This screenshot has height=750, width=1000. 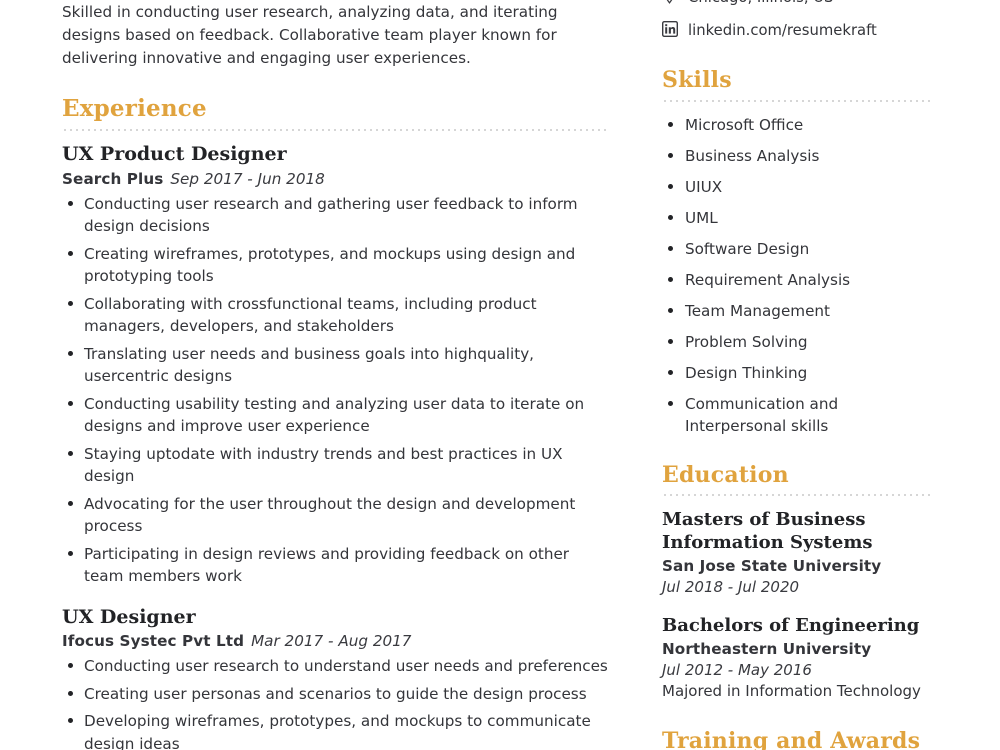 What do you see at coordinates (799, 156) in the screenshot?
I see `skill-item: Business Analysis` at bounding box center [799, 156].